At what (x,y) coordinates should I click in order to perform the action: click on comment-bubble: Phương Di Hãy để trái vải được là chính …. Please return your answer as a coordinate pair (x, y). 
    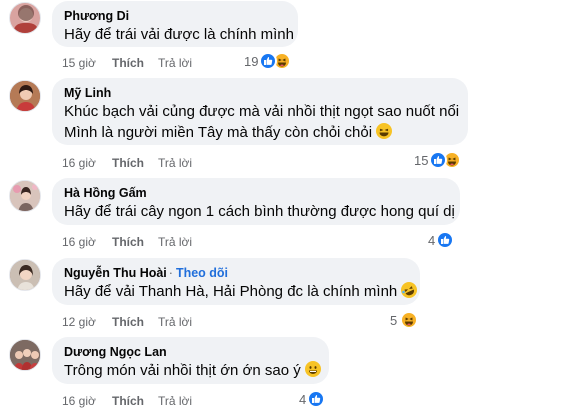
    Looking at the image, I should click on (175, 24).